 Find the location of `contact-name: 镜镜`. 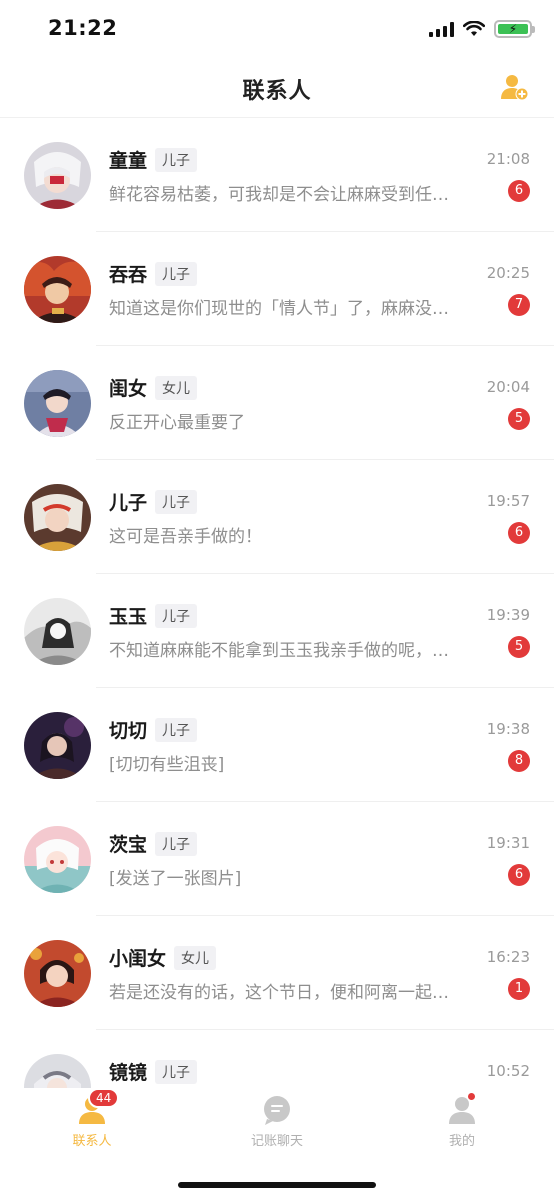

contact-name: 镜镜 is located at coordinates (128, 1073).